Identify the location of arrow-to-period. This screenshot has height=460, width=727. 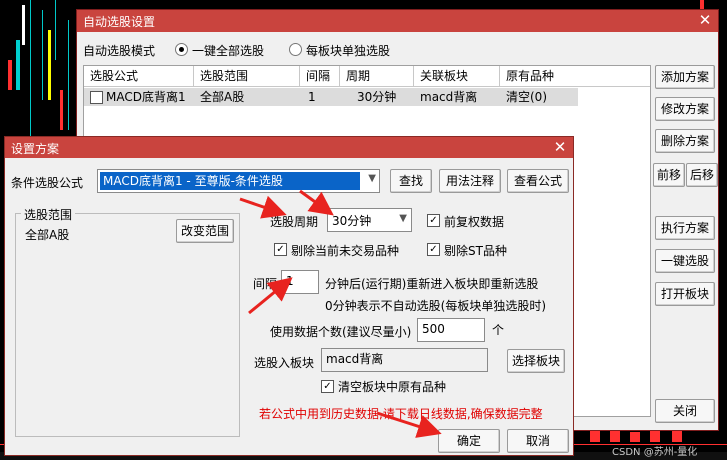
(263, 207).